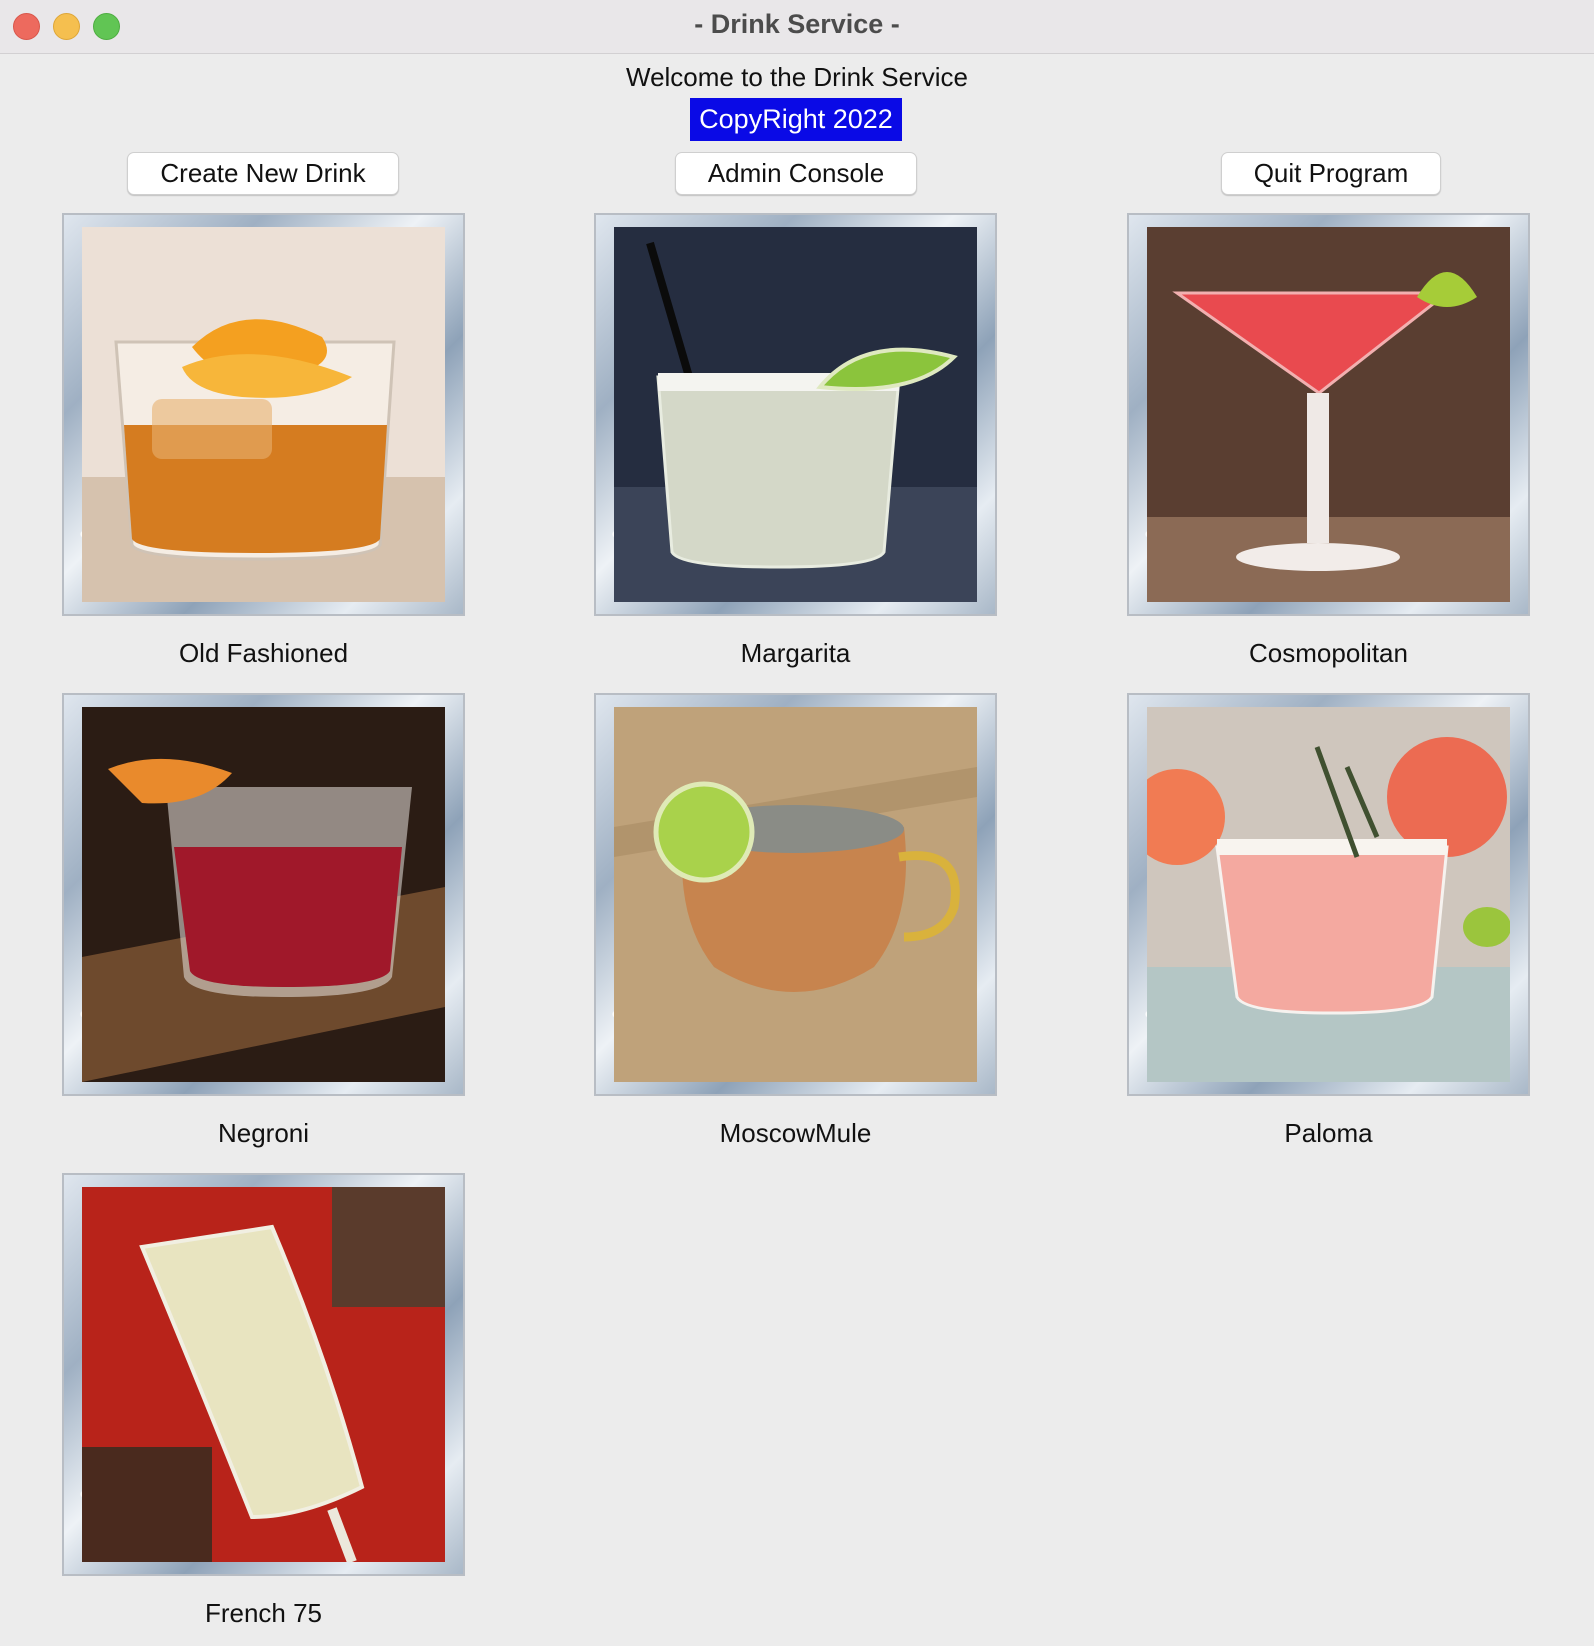  I want to click on drink-label: Paloma, so click(1328, 1133).